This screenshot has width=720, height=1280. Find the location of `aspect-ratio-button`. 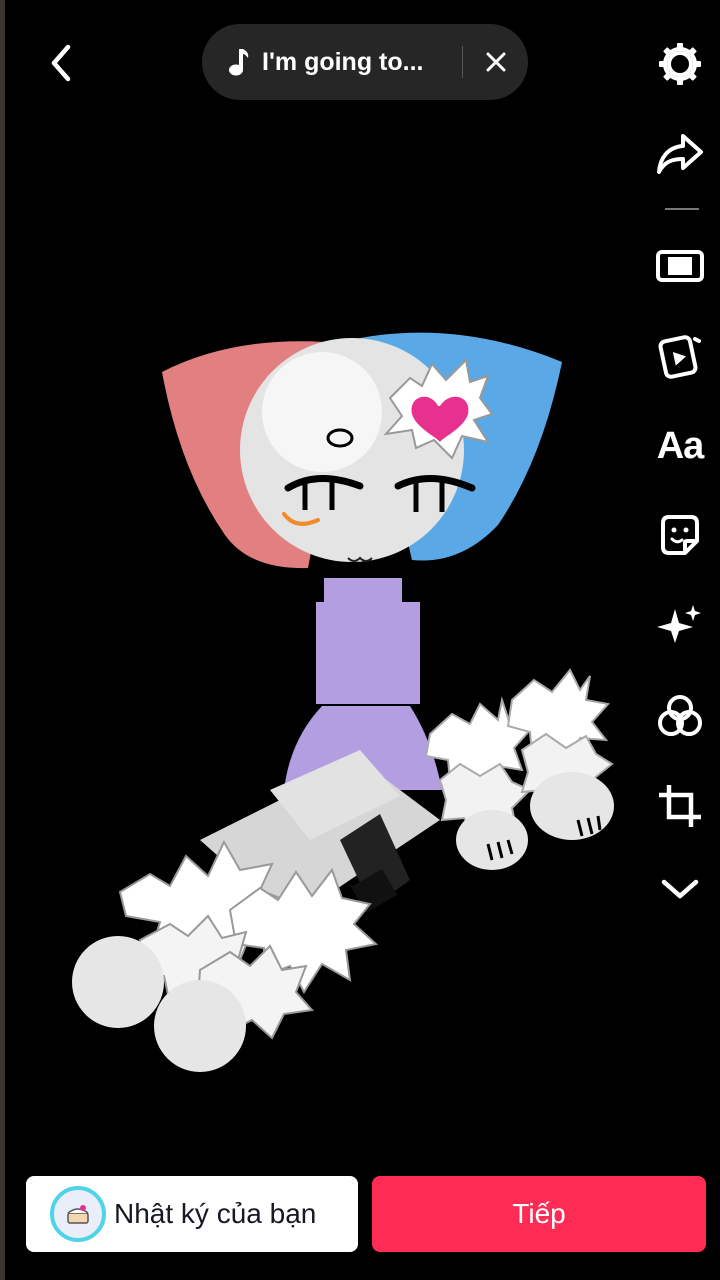

aspect-ratio-button is located at coordinates (680, 266).